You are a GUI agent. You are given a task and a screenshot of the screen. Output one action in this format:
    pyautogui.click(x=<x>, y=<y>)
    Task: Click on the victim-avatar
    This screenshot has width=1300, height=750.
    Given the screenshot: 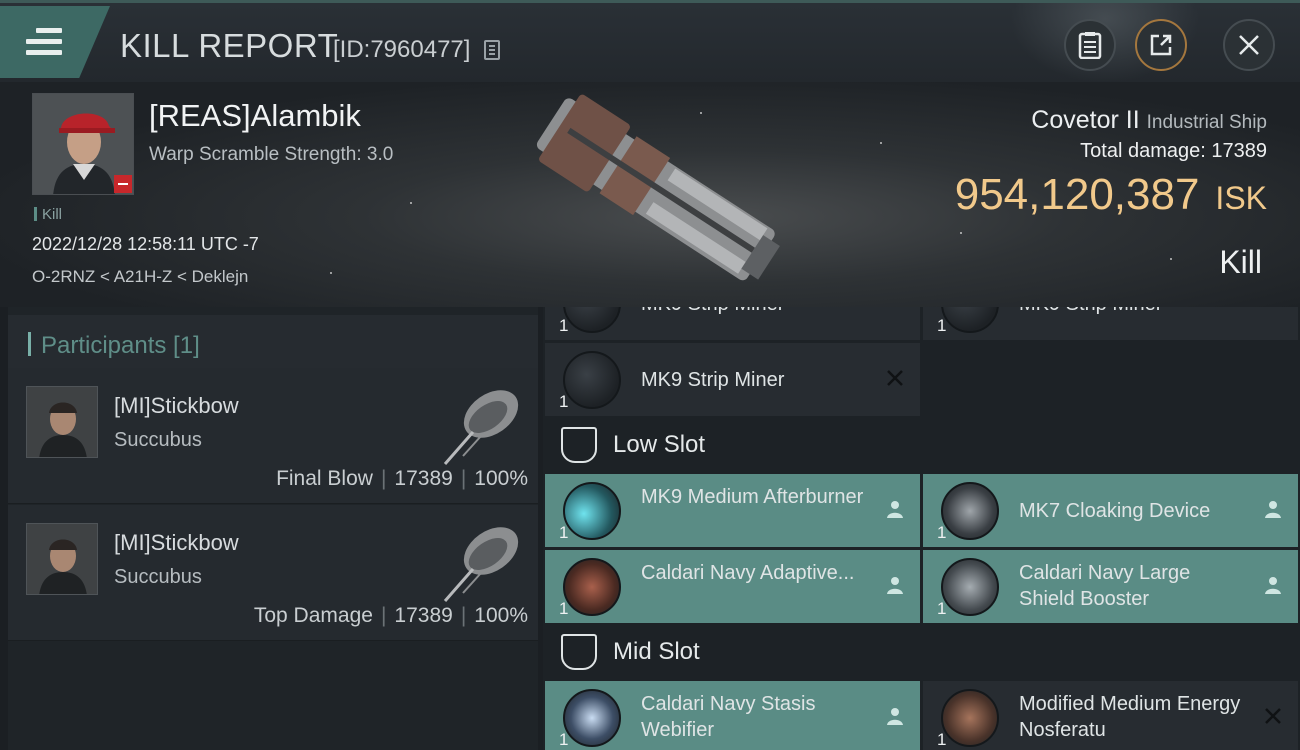 What is the action you would take?
    pyautogui.click(x=83, y=144)
    